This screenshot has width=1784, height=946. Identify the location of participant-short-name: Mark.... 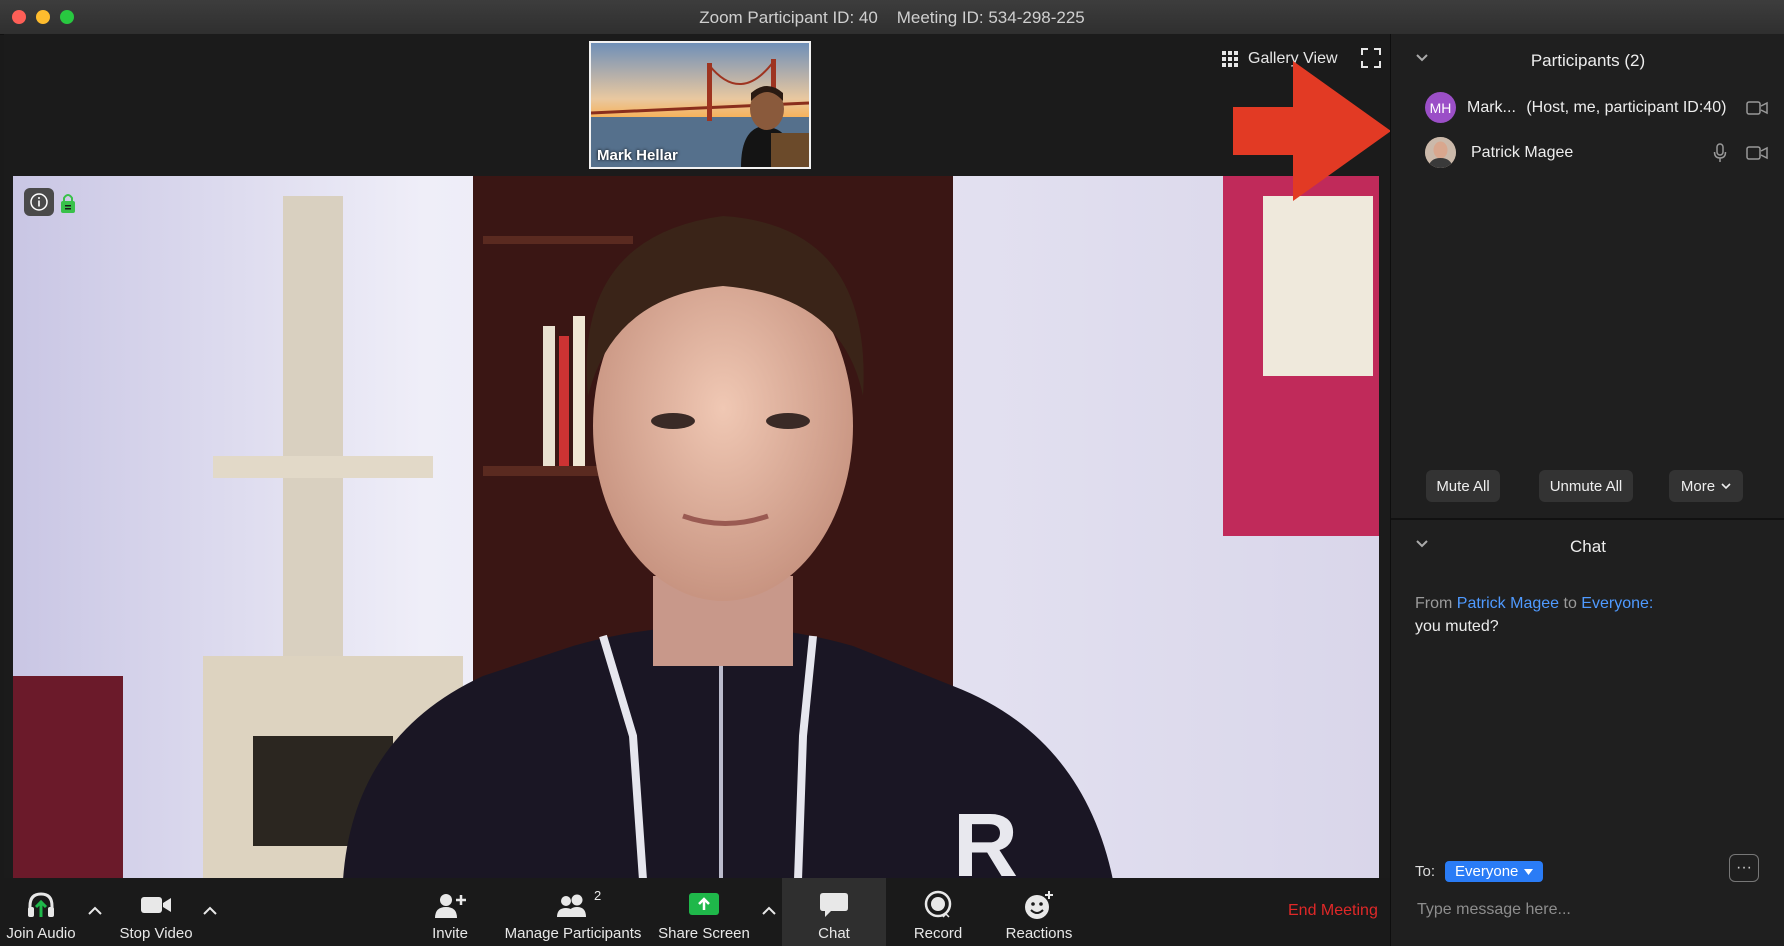
(1491, 107).